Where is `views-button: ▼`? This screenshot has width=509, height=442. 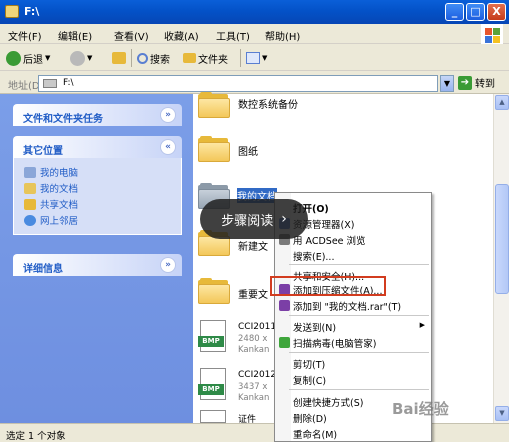
views-button: ▼ is located at coordinates (256, 58).